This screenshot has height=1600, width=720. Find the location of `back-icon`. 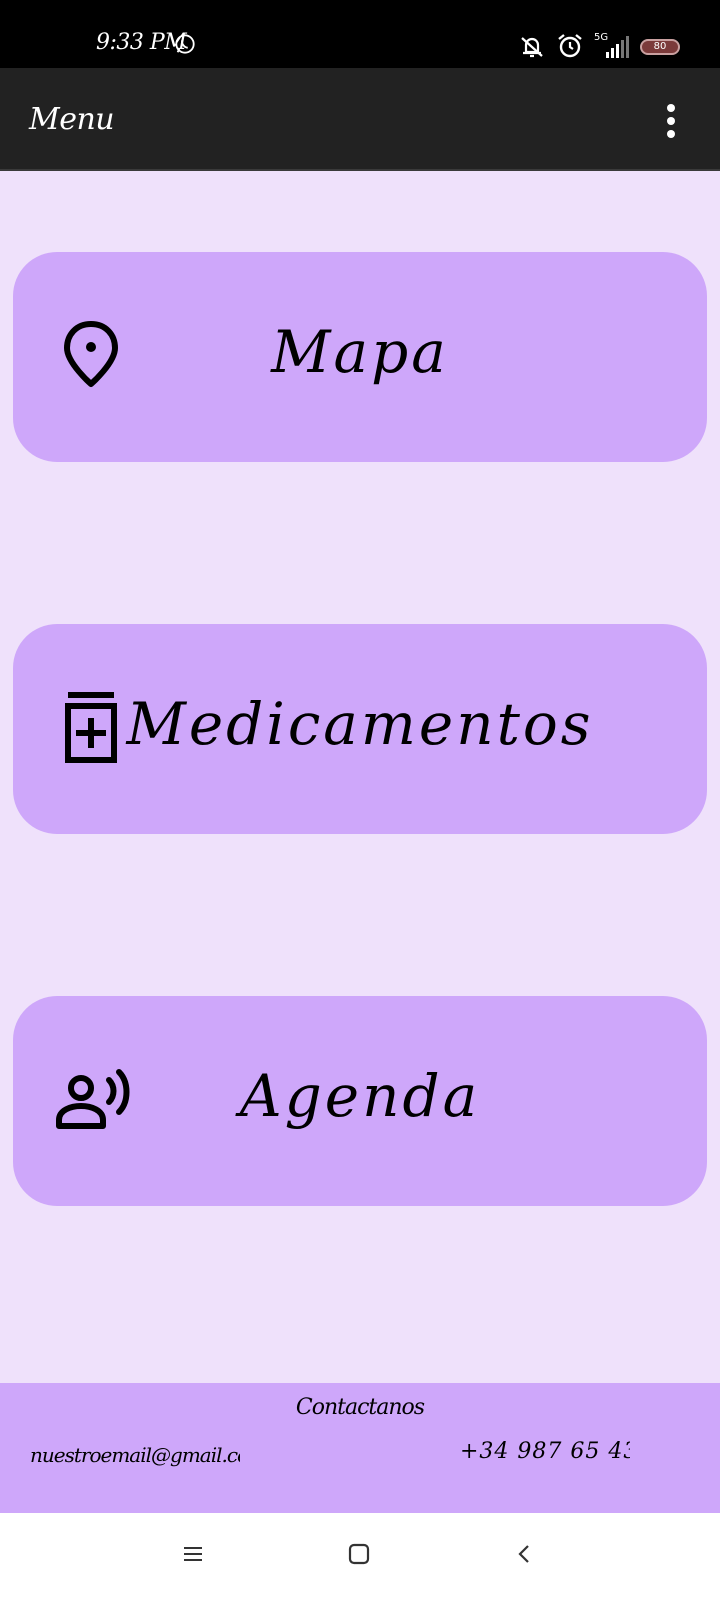

back-icon is located at coordinates (525, 1554).